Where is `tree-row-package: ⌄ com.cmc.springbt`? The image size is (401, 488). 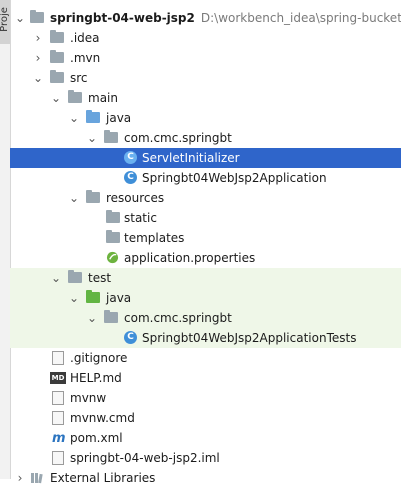
tree-row-package: ⌄ com.cmc.springbt is located at coordinates (205, 138).